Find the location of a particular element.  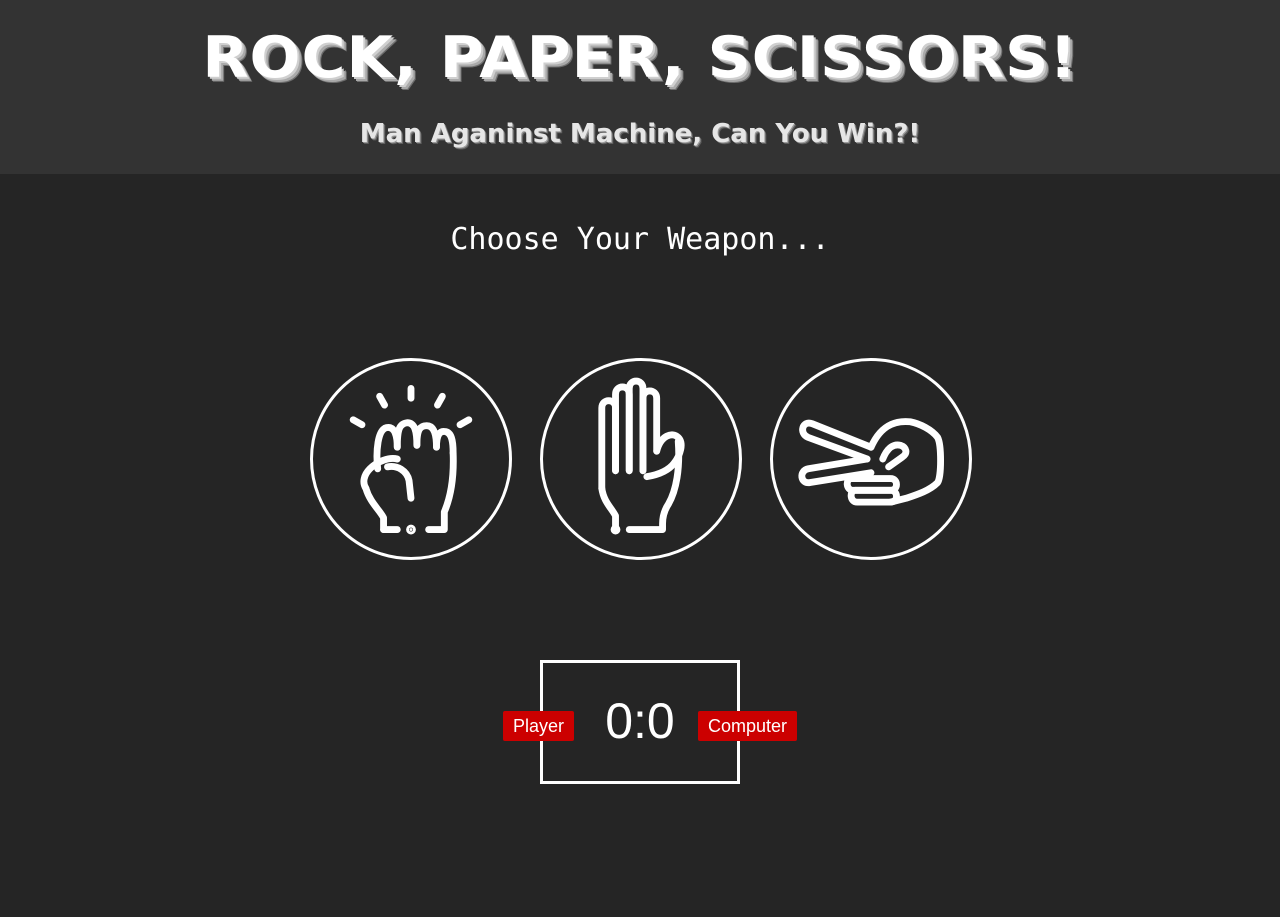

peace-hand-icon is located at coordinates (871, 462).